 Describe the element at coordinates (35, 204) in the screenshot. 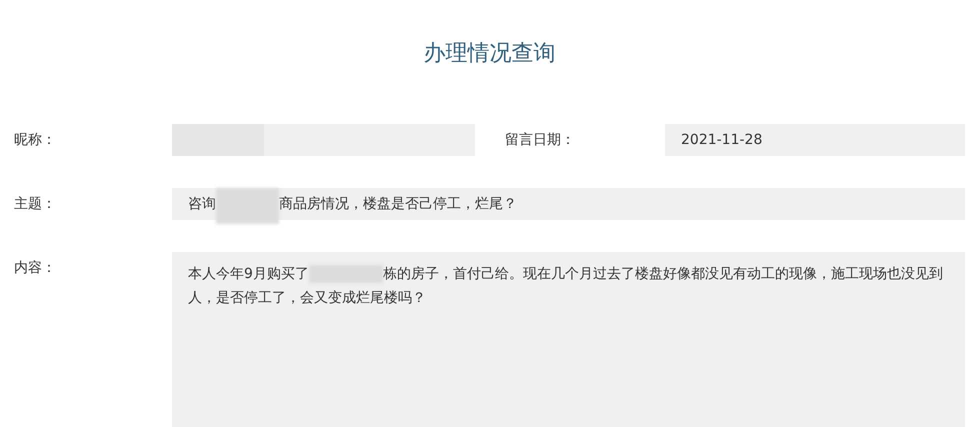

I see `field-label: 主题：` at that location.